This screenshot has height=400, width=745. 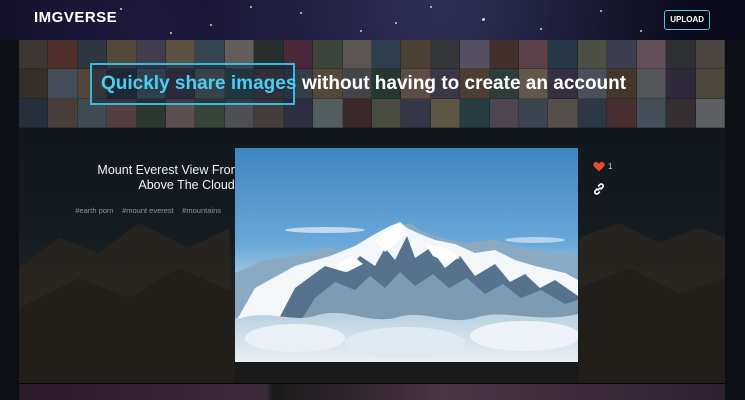 What do you see at coordinates (201, 210) in the screenshot?
I see `tag-mountains: #mountains` at bounding box center [201, 210].